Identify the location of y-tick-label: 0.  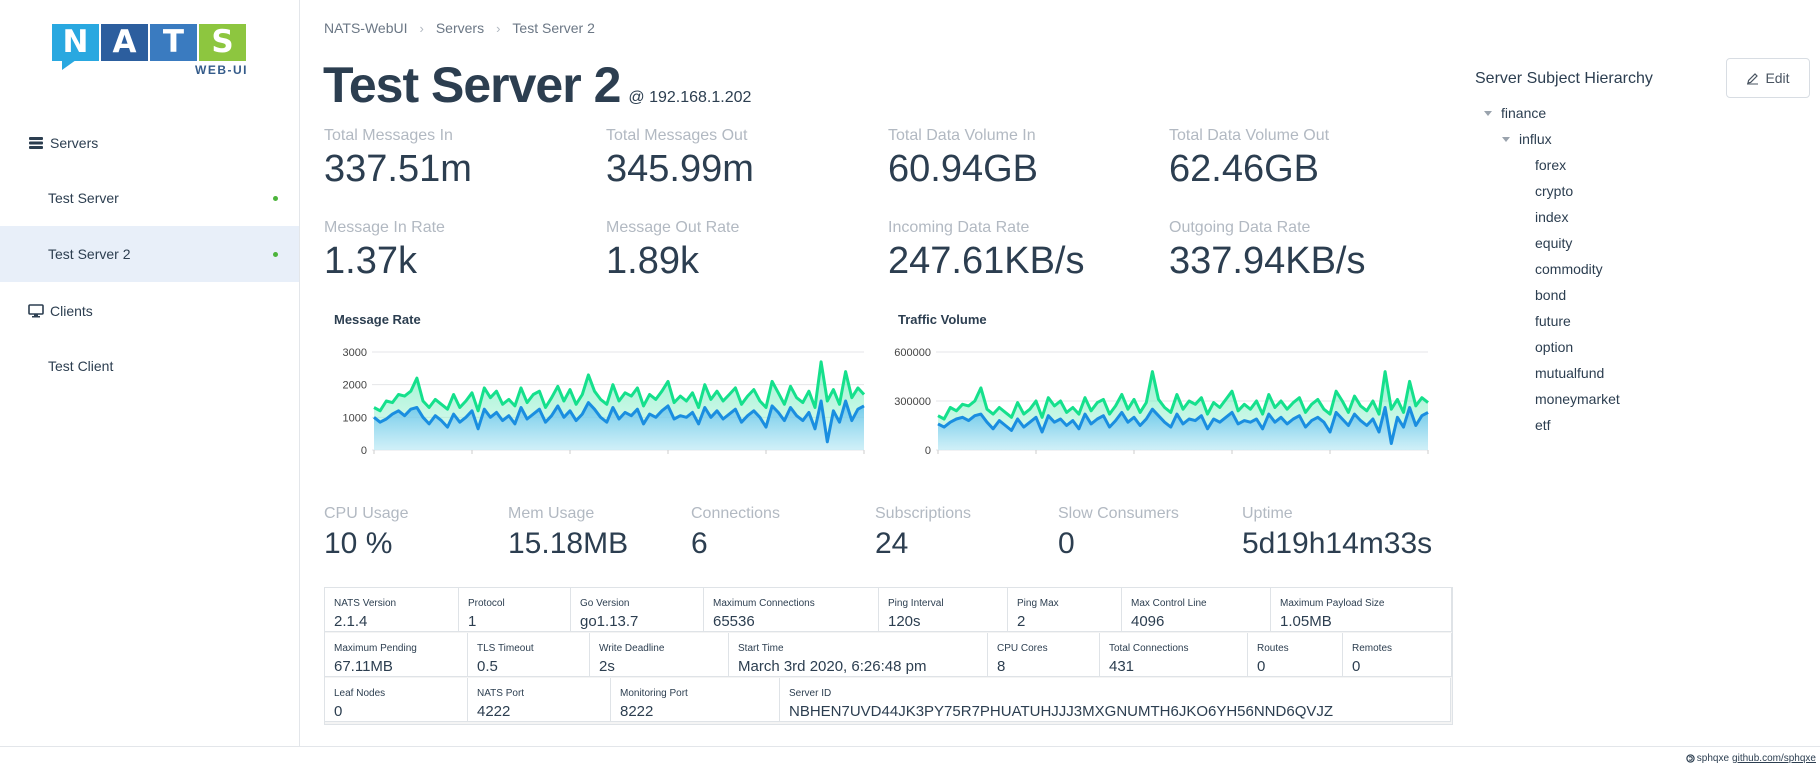
(364, 451).